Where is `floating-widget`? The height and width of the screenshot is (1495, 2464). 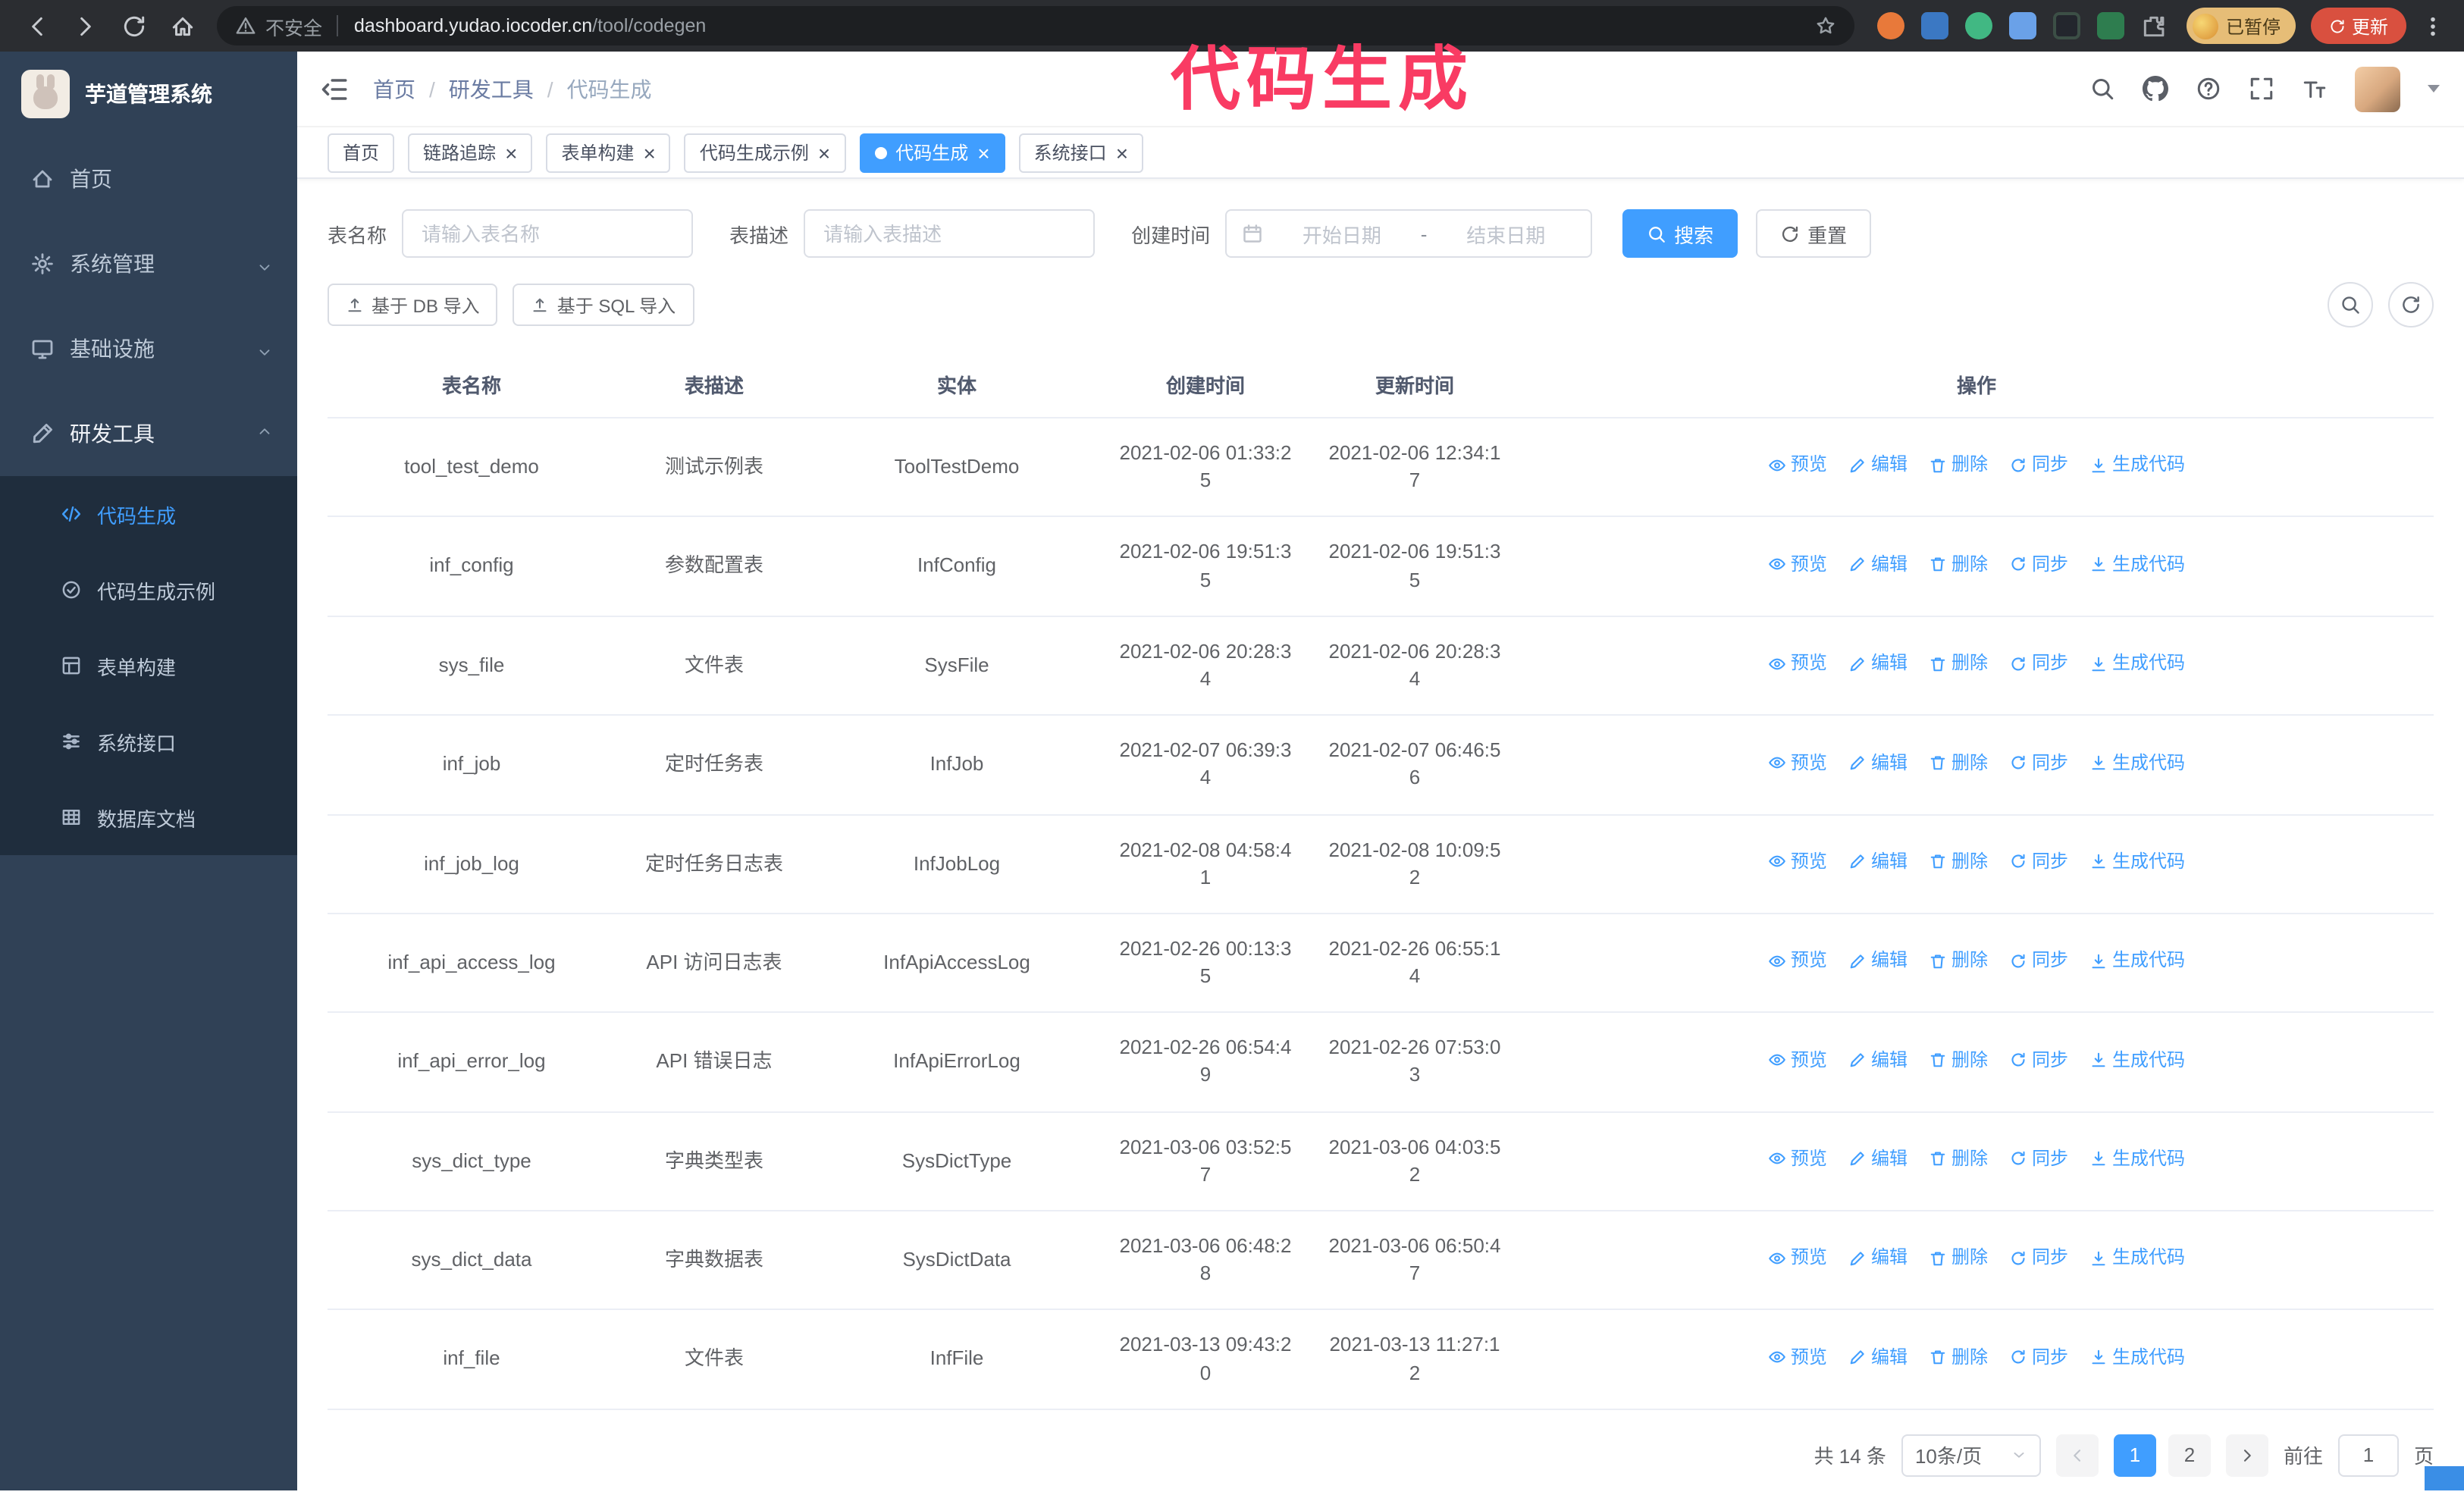 floating-widget is located at coordinates (2444, 1478).